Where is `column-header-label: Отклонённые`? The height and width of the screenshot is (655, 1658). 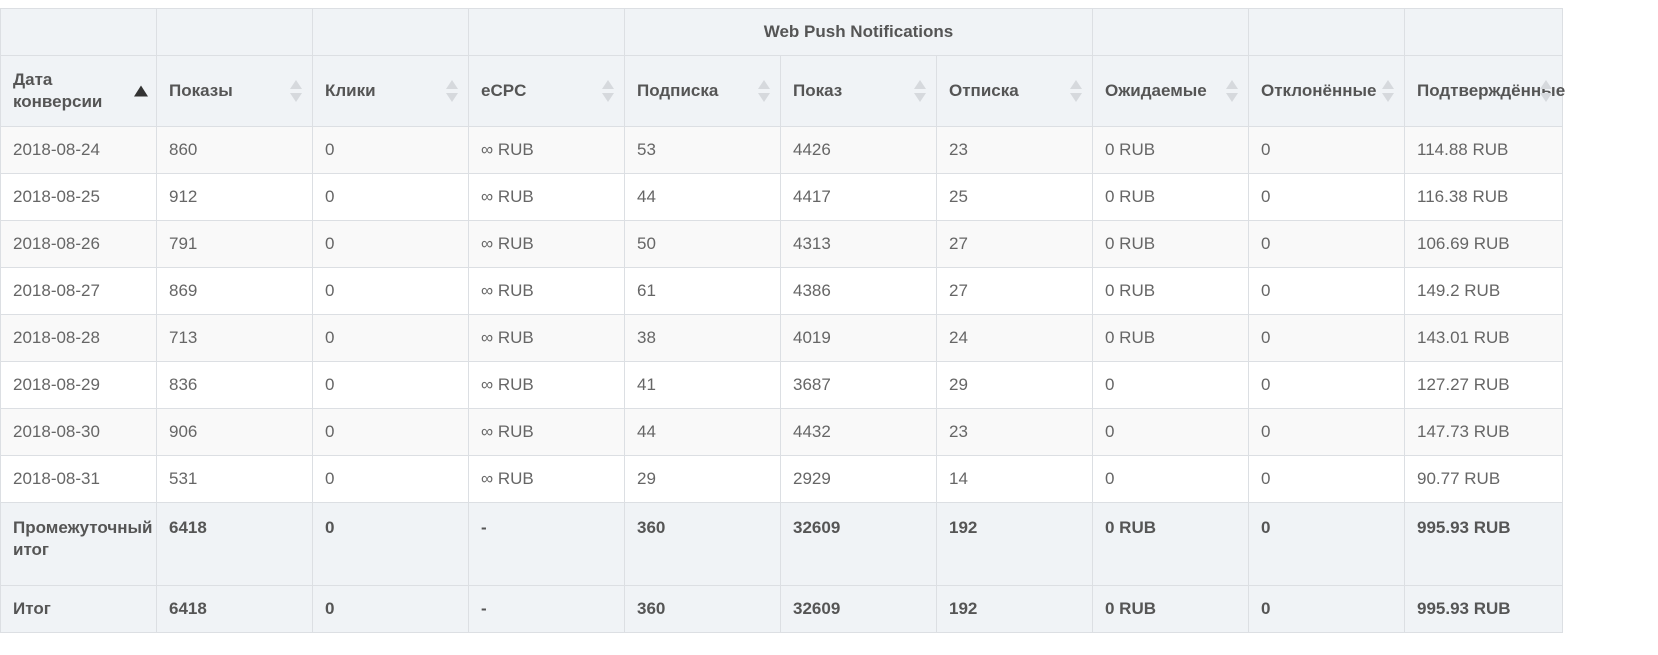 column-header-label: Отклонённые is located at coordinates (1319, 90).